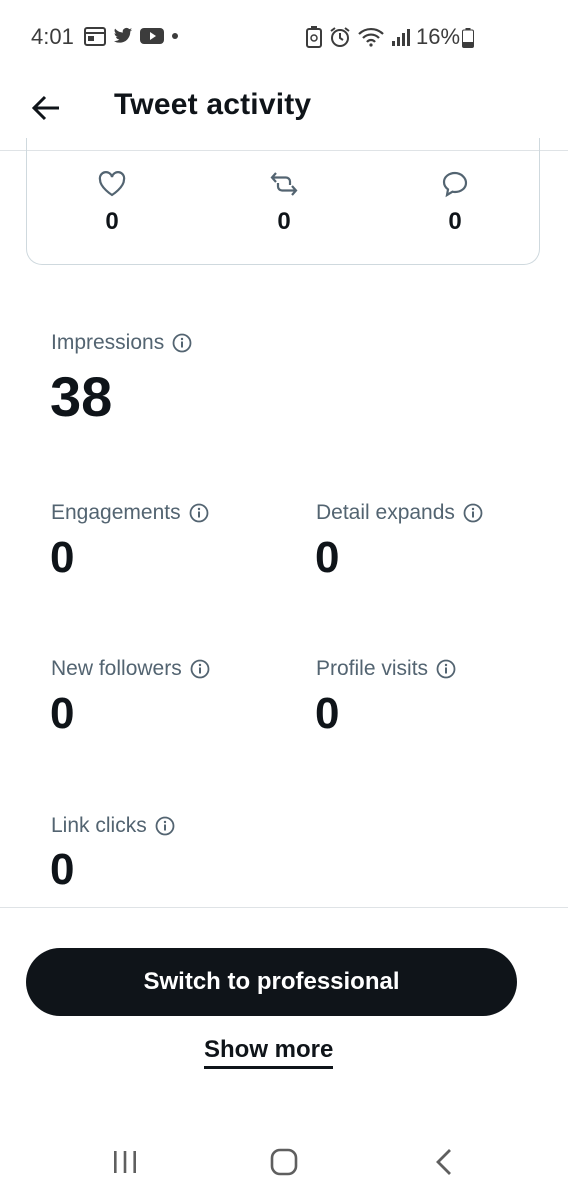 This screenshot has height=1200, width=568. I want to click on new-followers-label-row: New followers, so click(130, 669).